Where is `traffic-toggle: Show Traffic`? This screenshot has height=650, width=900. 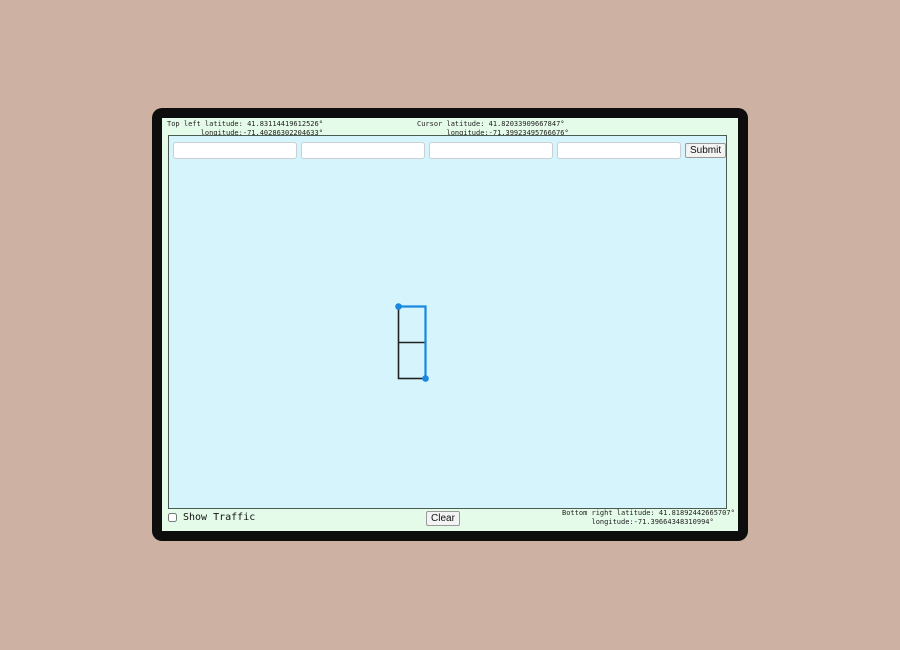
traffic-toggle: Show Traffic is located at coordinates (211, 517).